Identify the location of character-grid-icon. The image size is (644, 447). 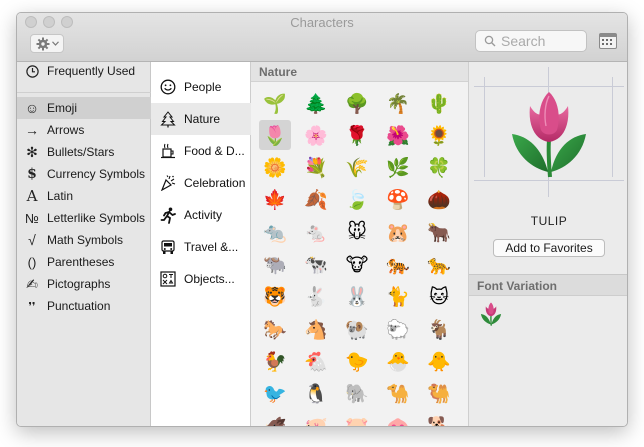
(608, 41).